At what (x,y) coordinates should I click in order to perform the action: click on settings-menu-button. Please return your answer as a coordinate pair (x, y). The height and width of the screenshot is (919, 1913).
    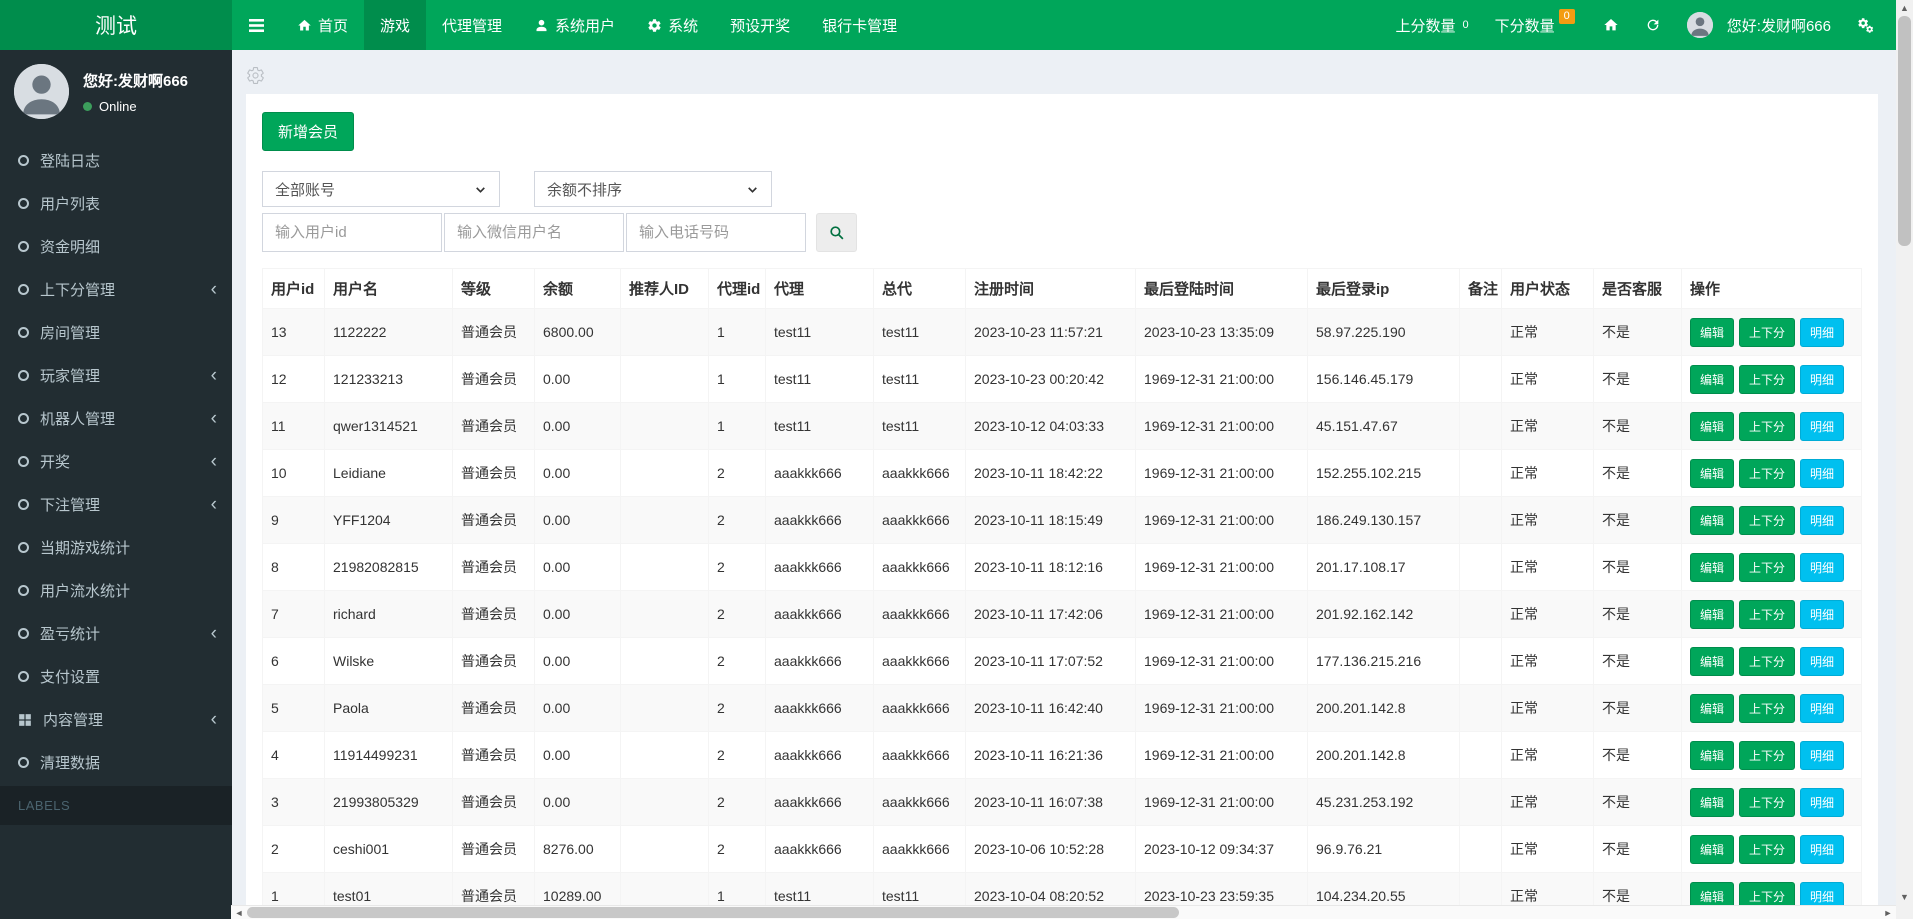
    Looking at the image, I should click on (1865, 25).